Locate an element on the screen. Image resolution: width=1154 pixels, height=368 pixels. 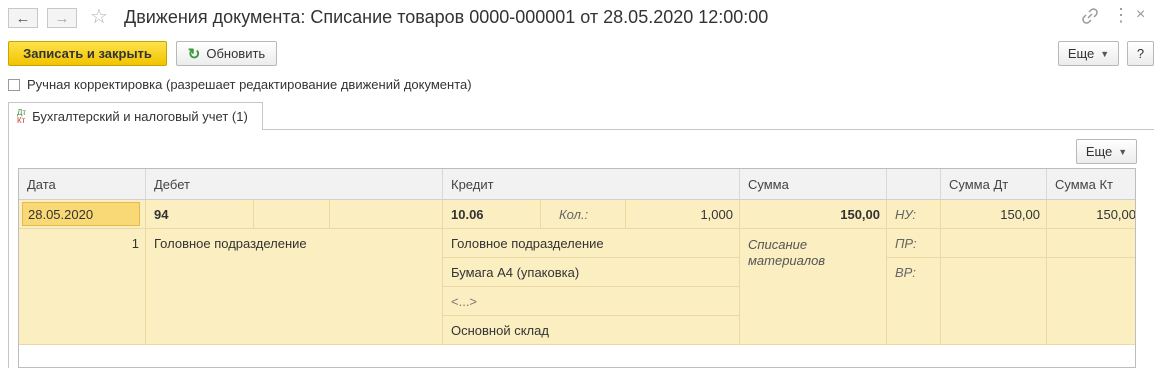
cell-line-number: 1 is located at coordinates (82, 287).